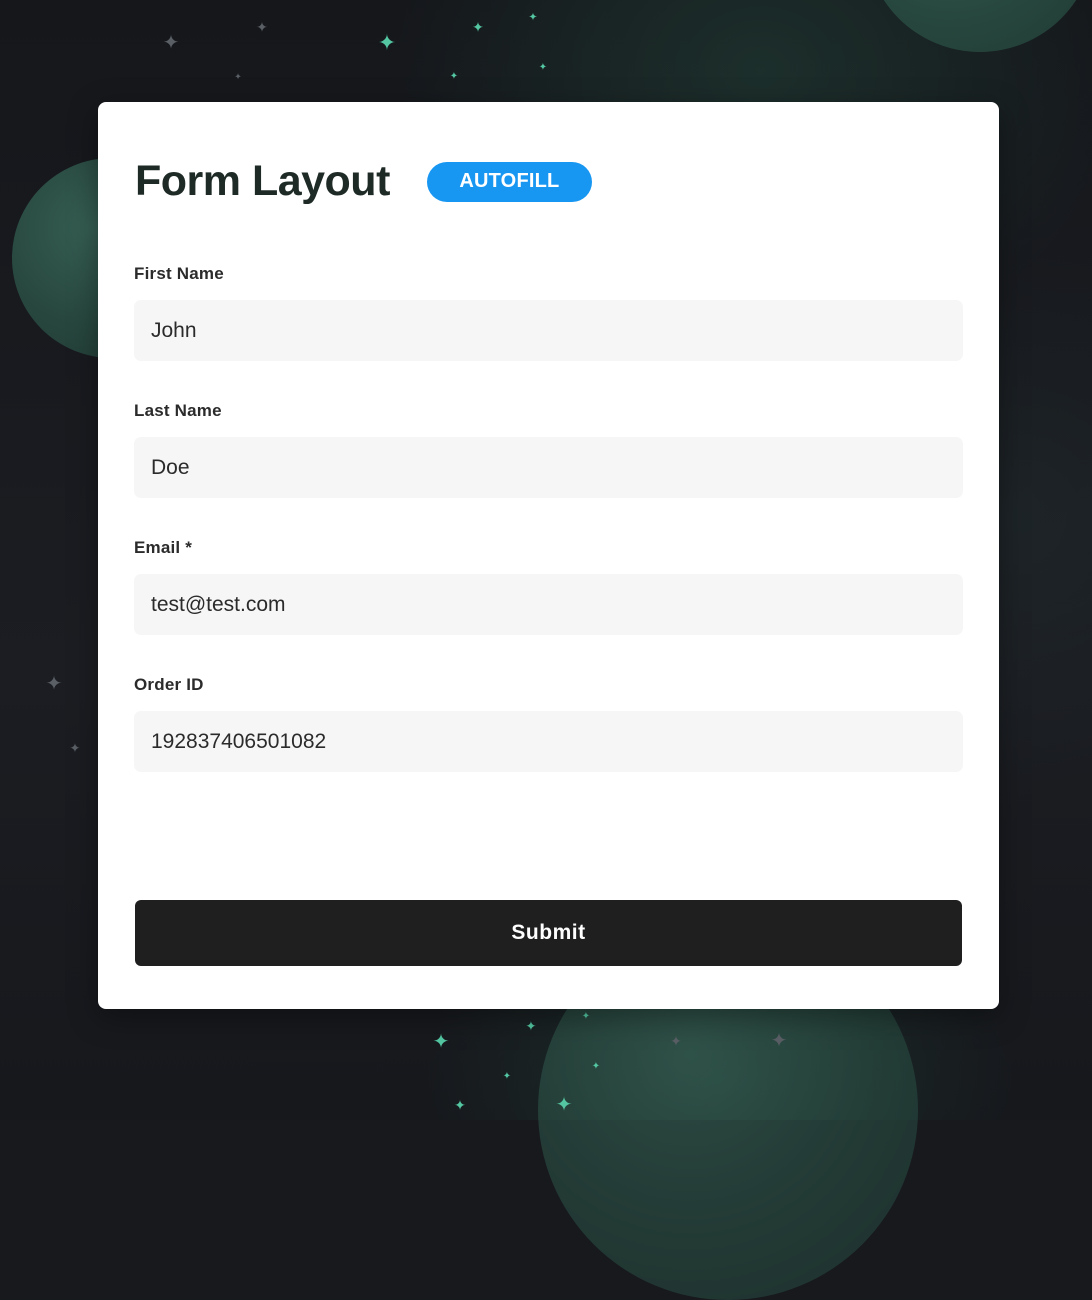  I want to click on form-header: Form Layout AUTOFILL, so click(363, 181).